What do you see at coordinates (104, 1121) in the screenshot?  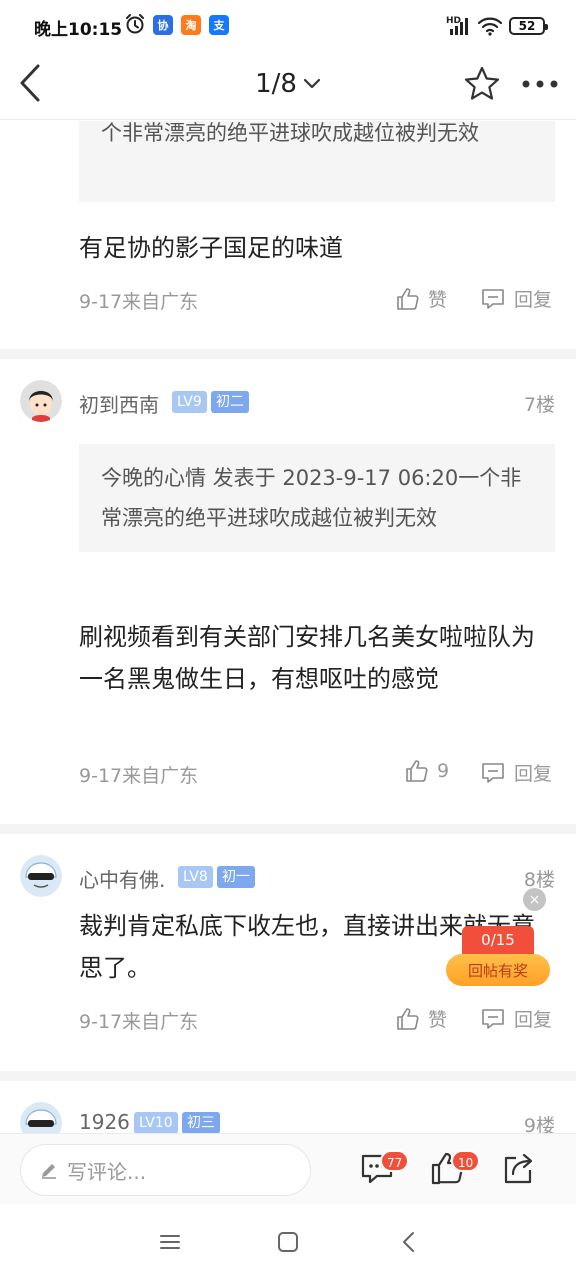 I see `user-name: 1926` at bounding box center [104, 1121].